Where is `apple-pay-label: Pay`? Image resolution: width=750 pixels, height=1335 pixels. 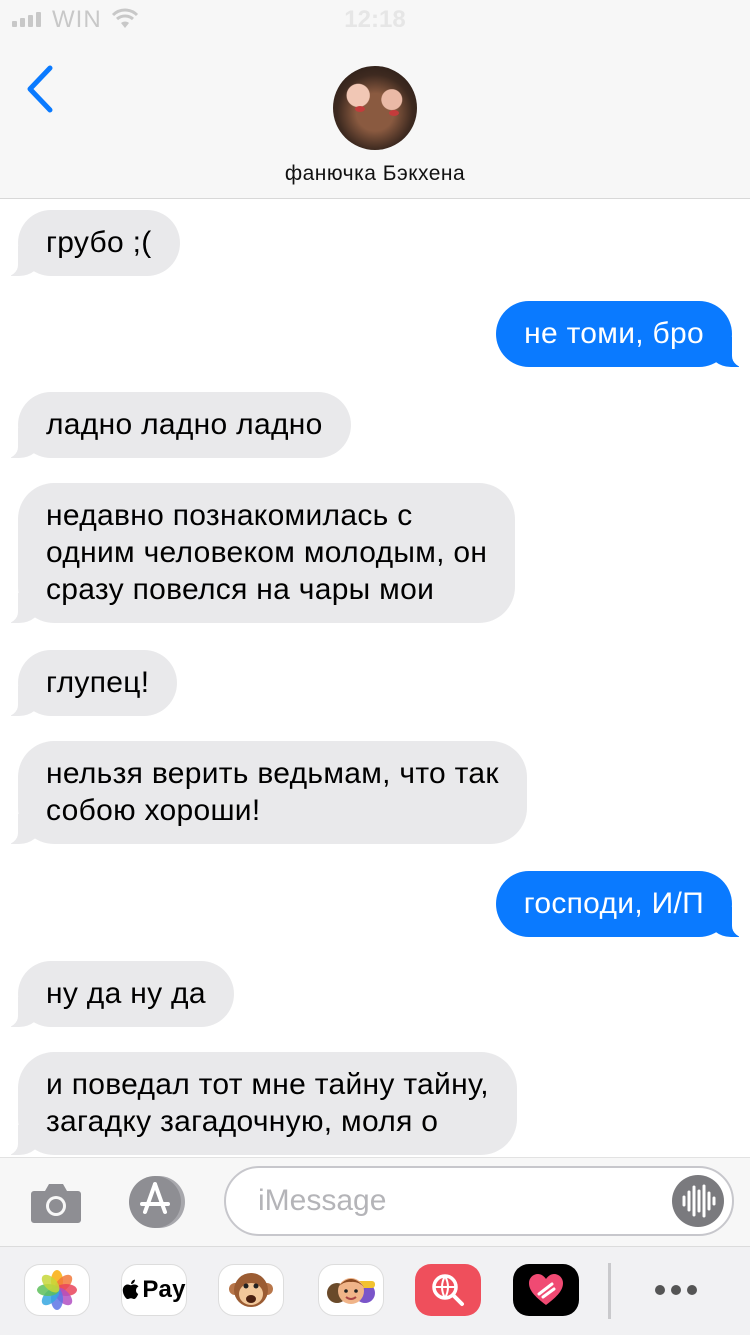
apple-pay-label: Pay is located at coordinates (164, 1289).